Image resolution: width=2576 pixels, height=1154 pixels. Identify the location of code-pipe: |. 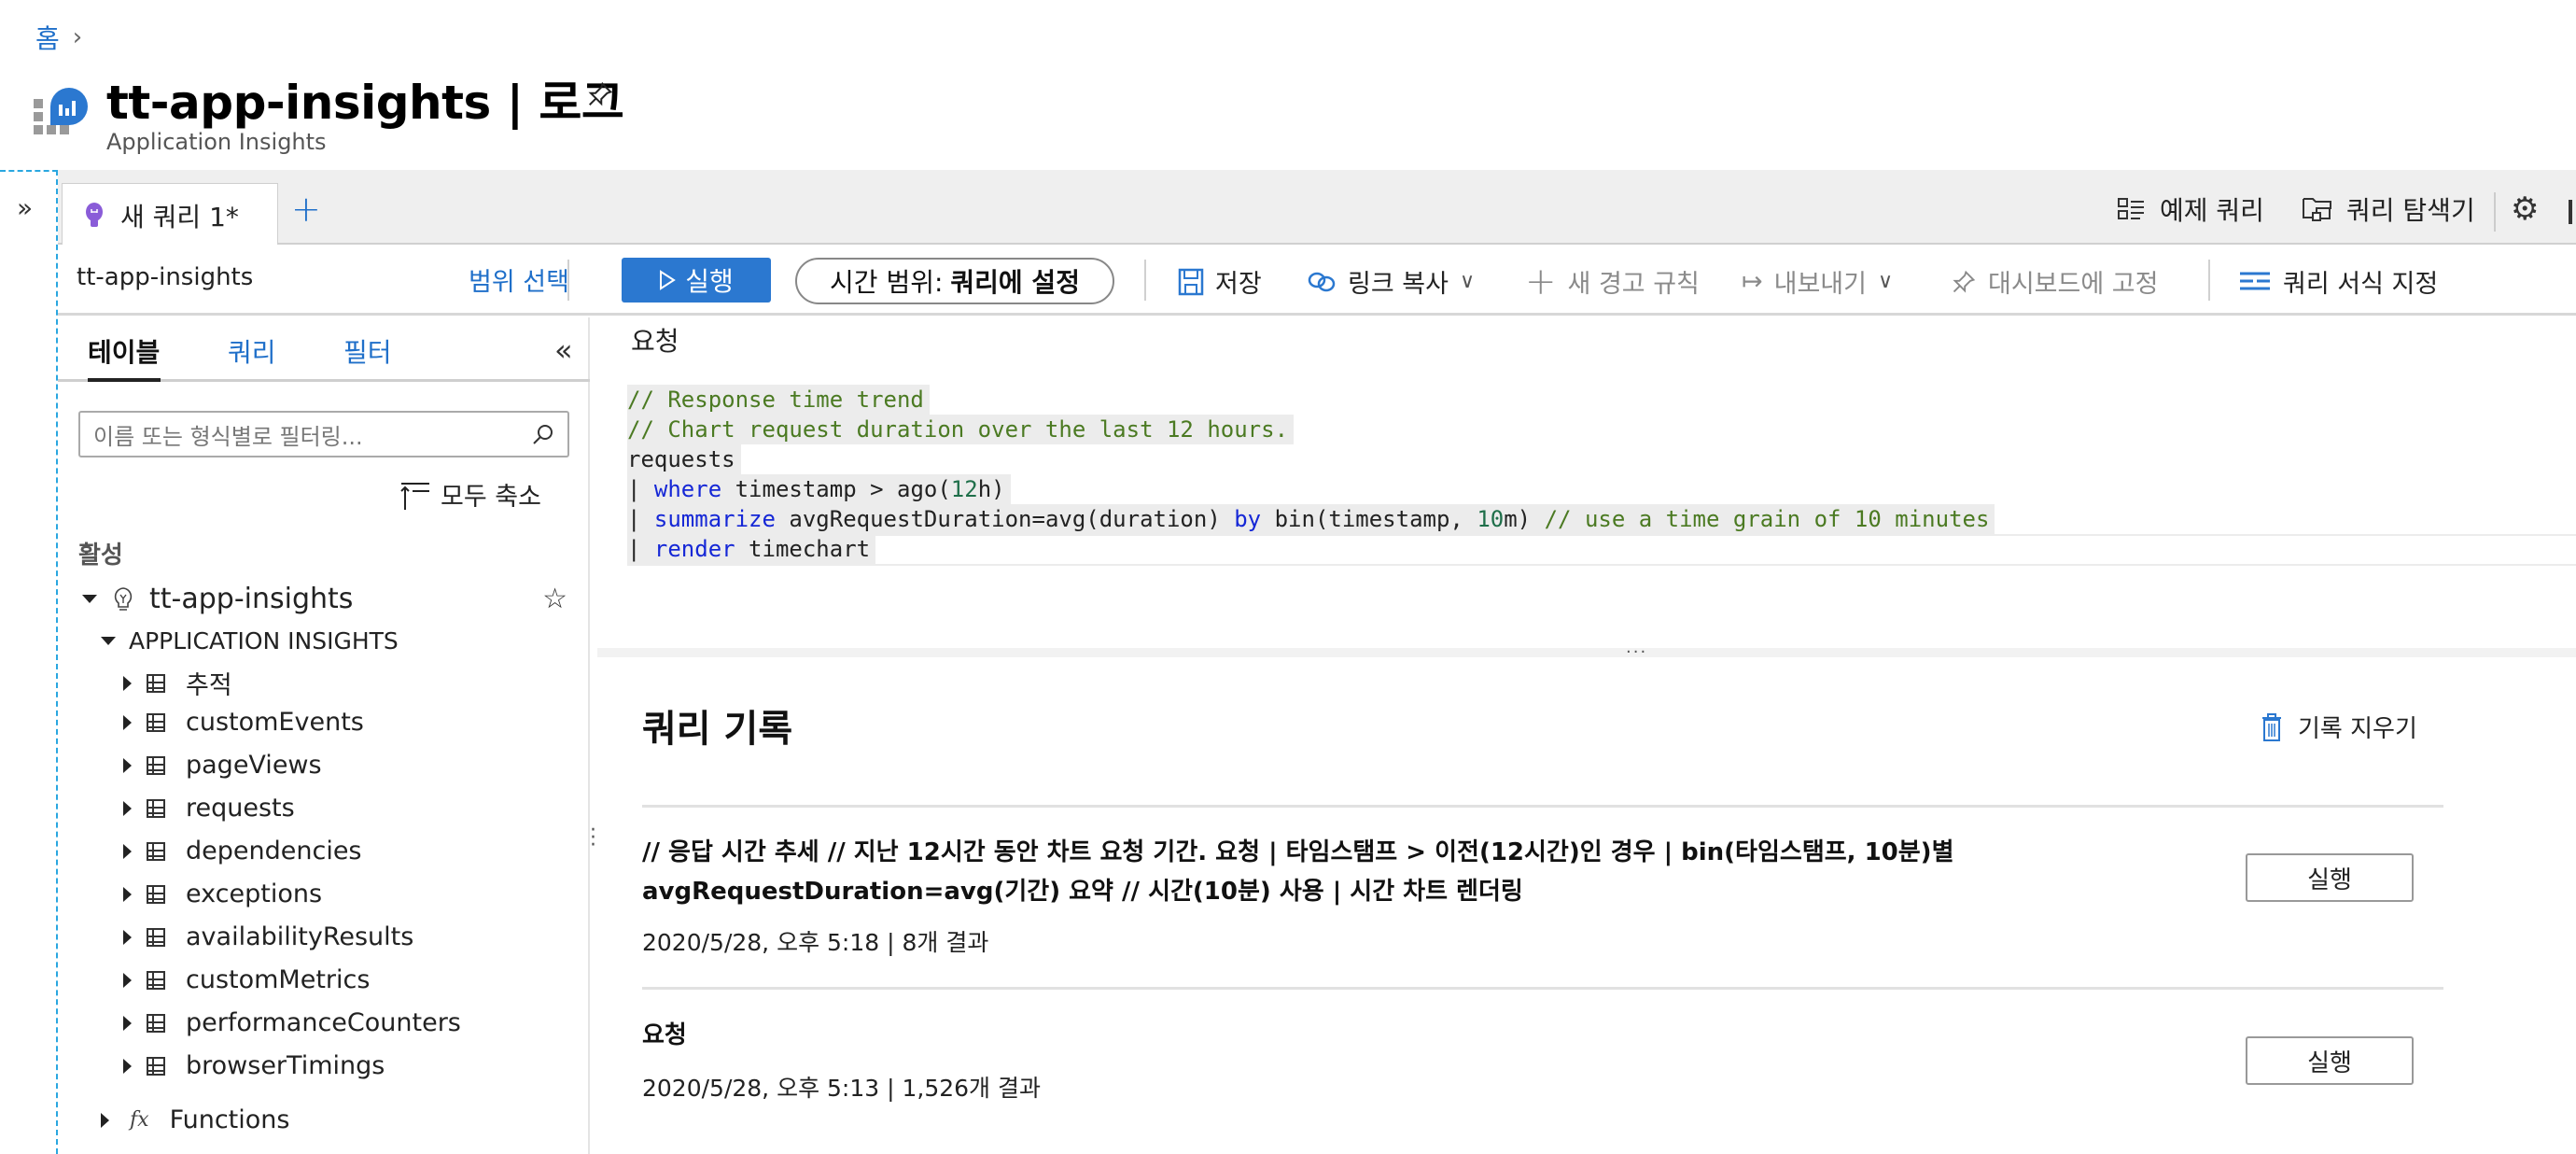
(640, 519).